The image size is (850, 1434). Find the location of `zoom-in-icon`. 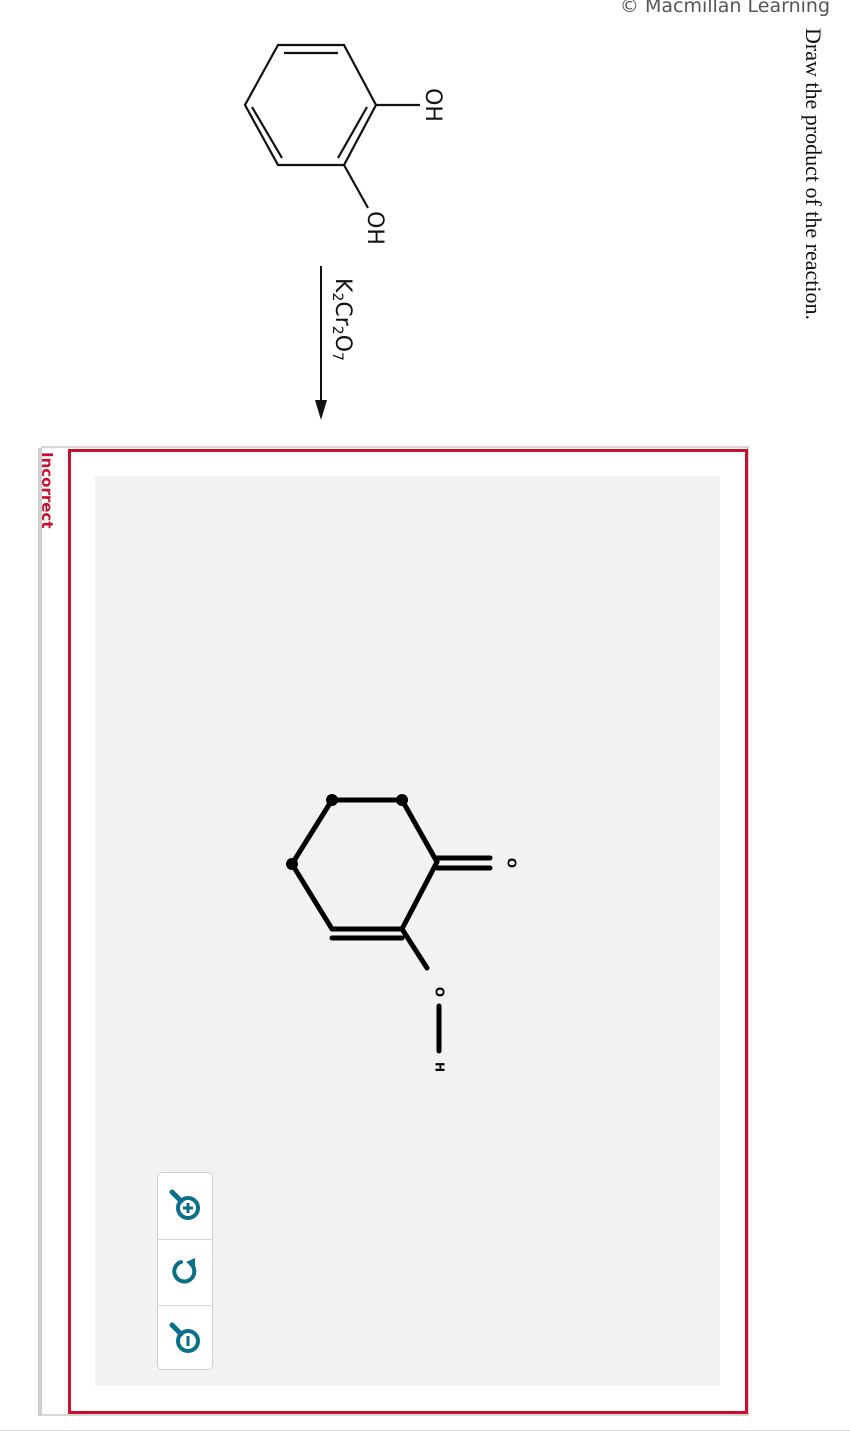

zoom-in-icon is located at coordinates (184, 1204).